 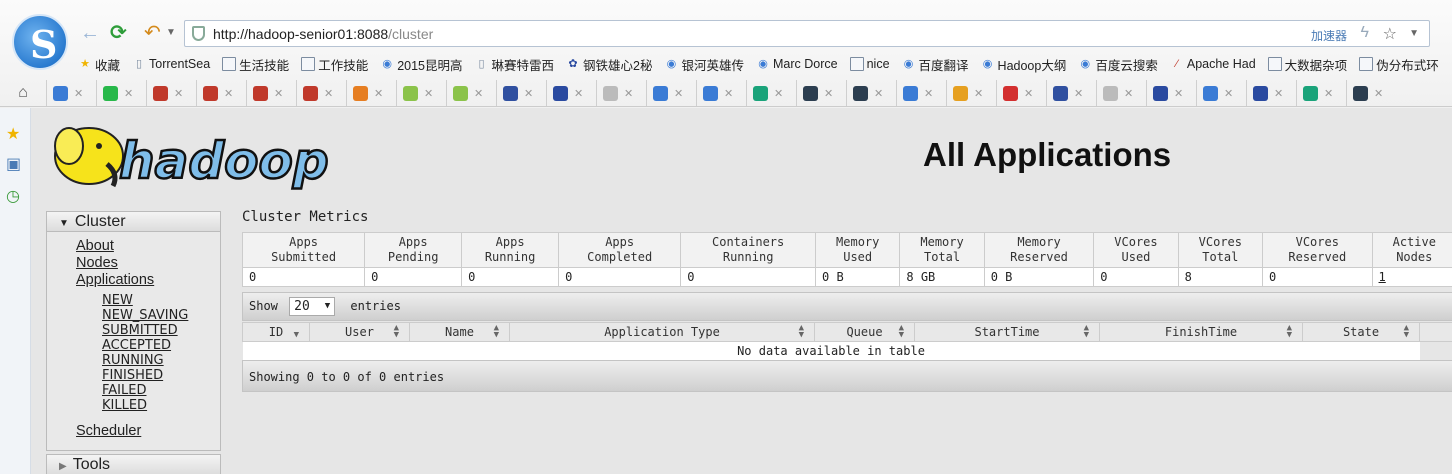 I want to click on nav-nodes: Nodes, so click(x=133, y=263).